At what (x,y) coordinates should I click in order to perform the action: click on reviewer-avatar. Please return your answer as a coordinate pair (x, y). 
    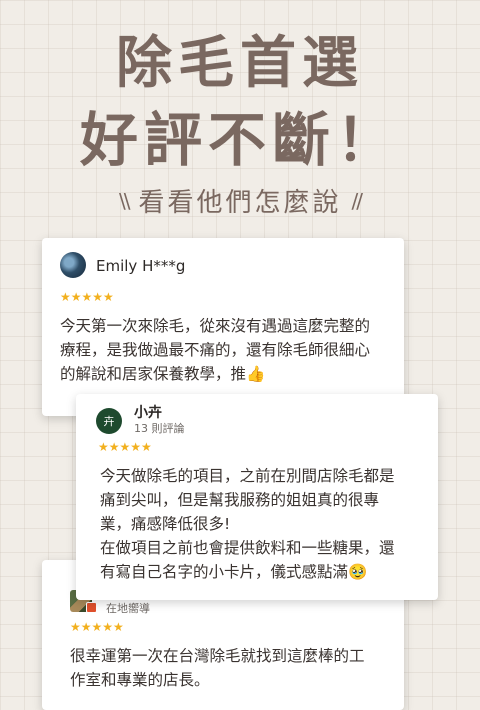
    Looking at the image, I should click on (73, 265).